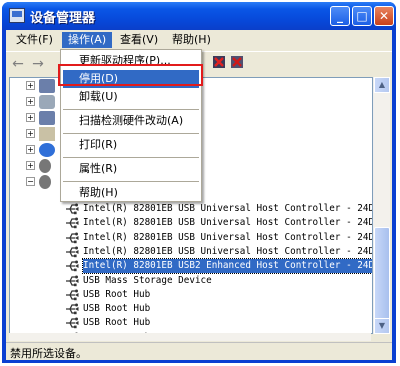 The width and height of the screenshot is (400, 366). I want to click on collapse-icon: −, so click(30, 181).